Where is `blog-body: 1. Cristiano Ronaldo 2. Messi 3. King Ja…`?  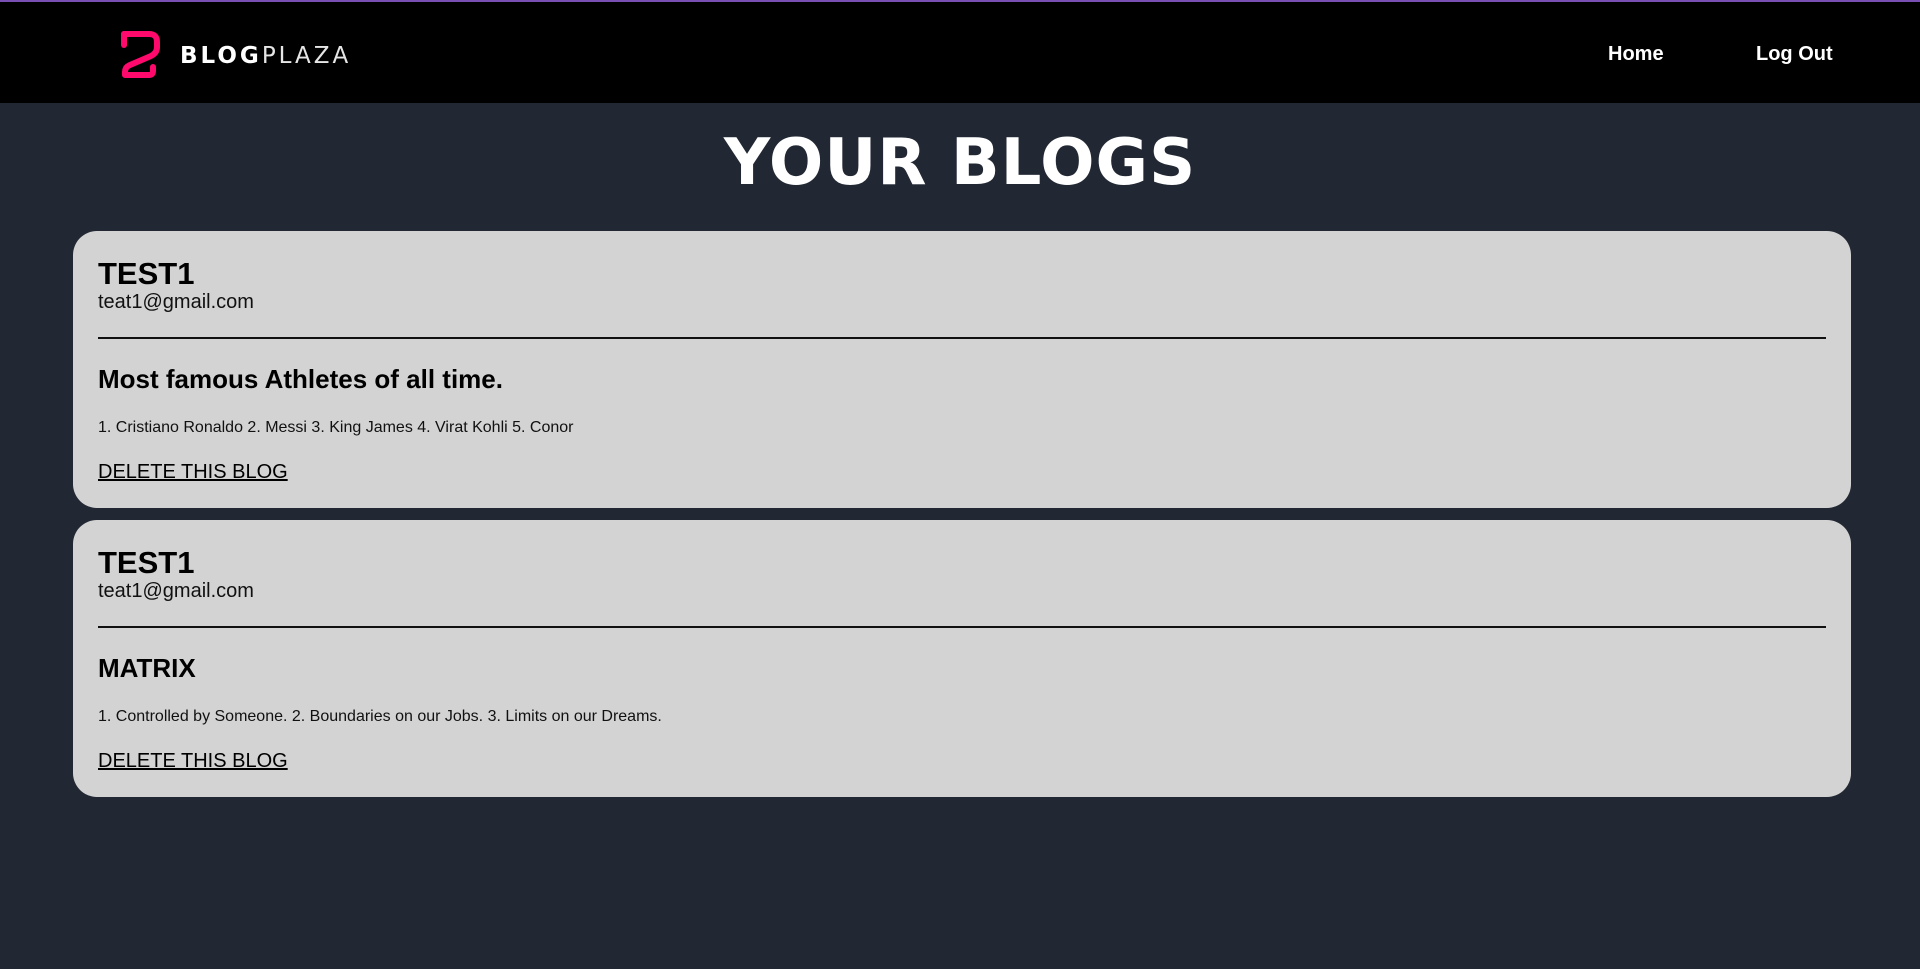 blog-body: 1. Cristiano Ronaldo 2. Messi 3. King Ja… is located at coordinates (336, 427).